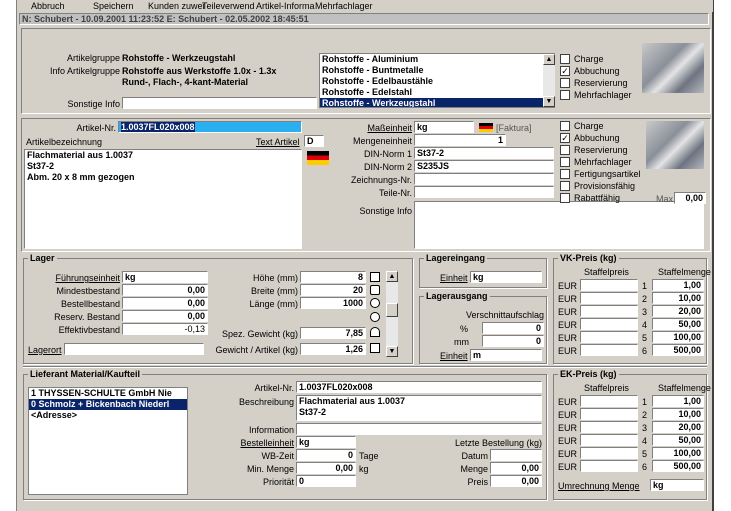 This screenshot has width=731, height=511. What do you see at coordinates (48, 6) in the screenshot?
I see `menu-abbruch: Abbruch` at bounding box center [48, 6].